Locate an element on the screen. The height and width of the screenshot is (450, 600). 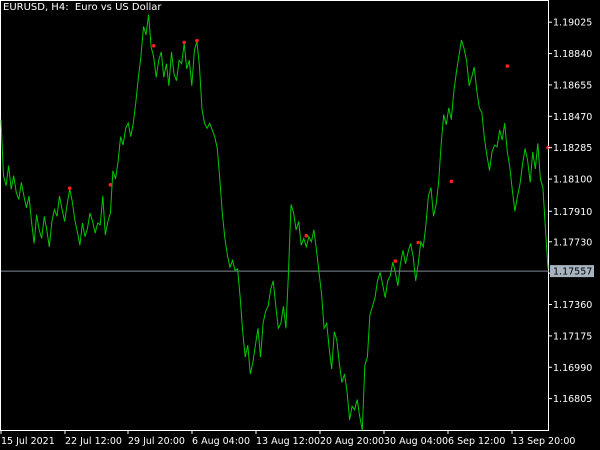
y-tick-label: 1.18100 is located at coordinates (572, 180).